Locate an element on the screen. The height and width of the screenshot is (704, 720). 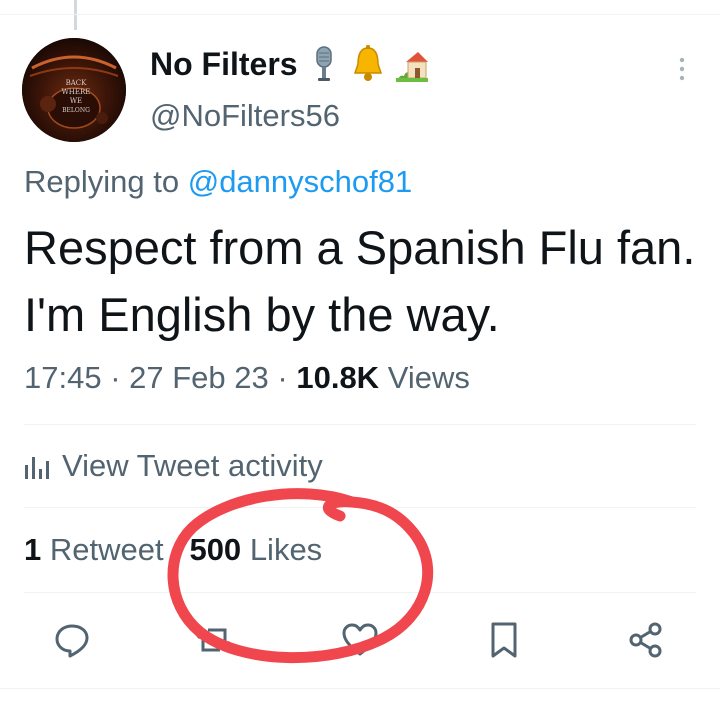
replying-mention-link: @dannyschof81 is located at coordinates (300, 181).